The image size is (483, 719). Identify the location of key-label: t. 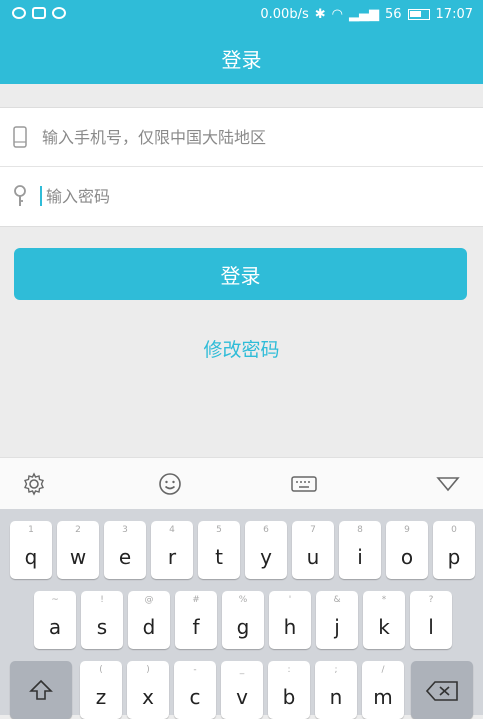
(219, 557).